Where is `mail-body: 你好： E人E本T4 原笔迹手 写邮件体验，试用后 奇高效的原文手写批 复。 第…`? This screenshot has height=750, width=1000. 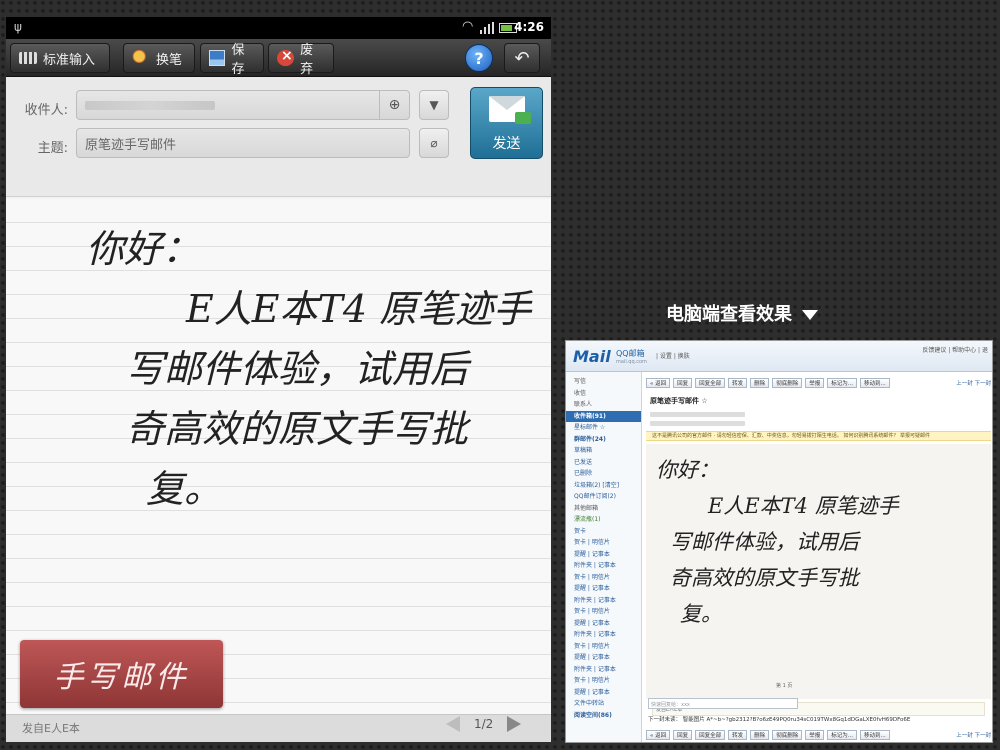 mail-body: 你好： E人E本T4 原笔迹手 写邮件体验，试用后 奇高效的原文手写批 复。 第… is located at coordinates (818, 580).